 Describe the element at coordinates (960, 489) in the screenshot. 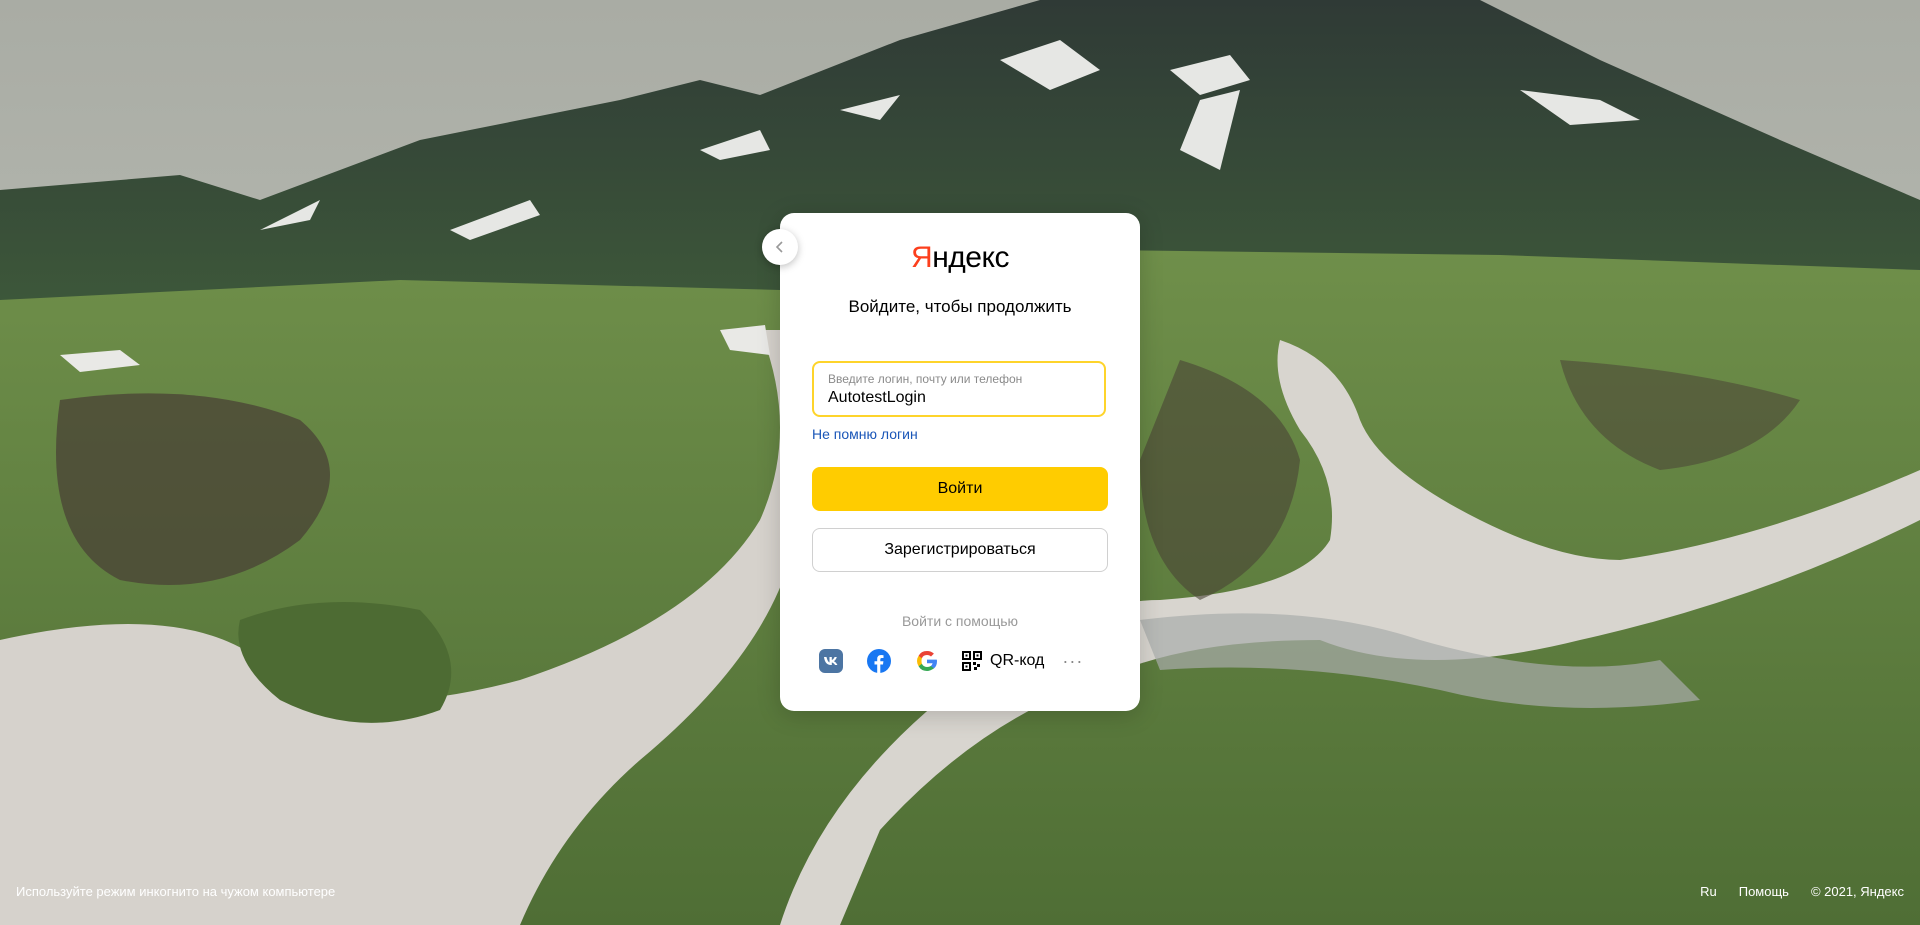

I see `login-button: Войти` at that location.